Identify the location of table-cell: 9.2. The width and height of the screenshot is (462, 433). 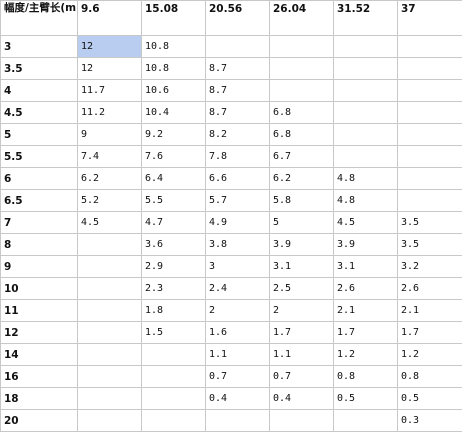
(173, 134).